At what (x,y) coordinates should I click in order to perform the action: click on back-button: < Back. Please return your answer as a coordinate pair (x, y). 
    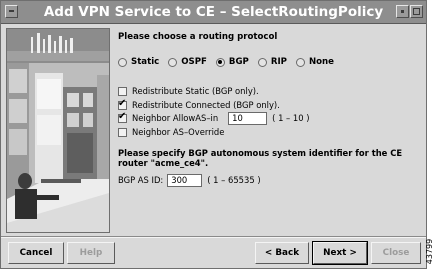
    Looking at the image, I should click on (282, 253).